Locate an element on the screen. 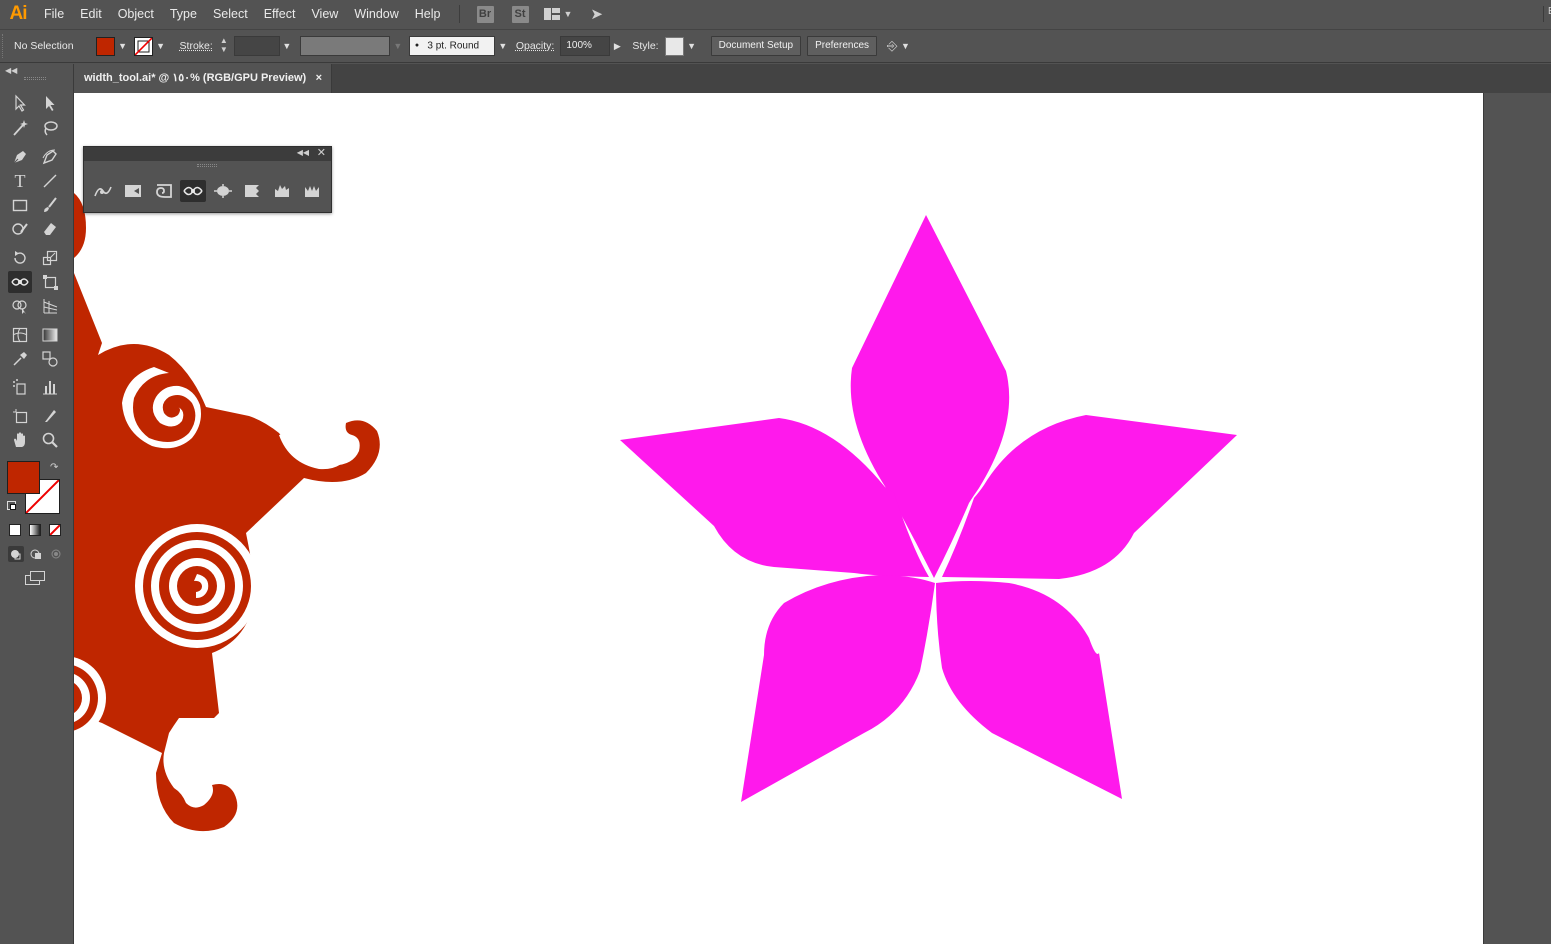 Image resolution: width=1551 pixels, height=944 pixels. tools-panel-grip is located at coordinates (35, 78).